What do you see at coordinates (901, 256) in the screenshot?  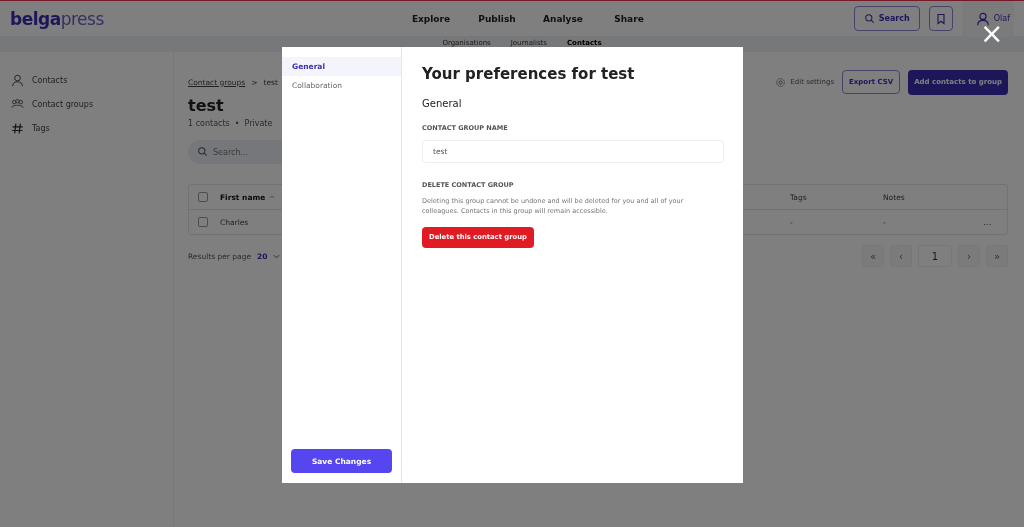 I see `pagination-button: ‹` at bounding box center [901, 256].